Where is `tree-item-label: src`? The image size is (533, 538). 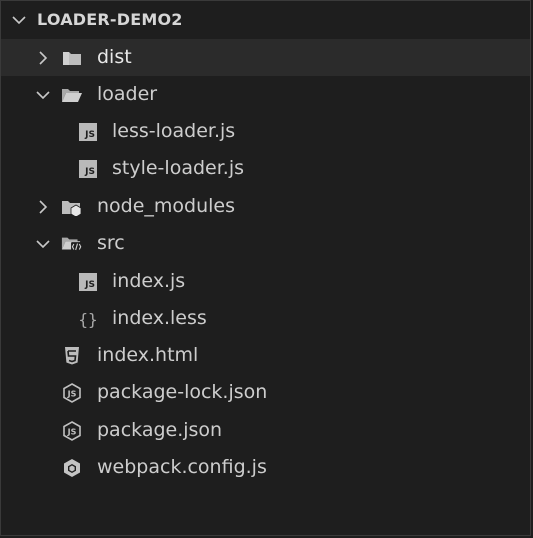
tree-item-label: src is located at coordinates (111, 243).